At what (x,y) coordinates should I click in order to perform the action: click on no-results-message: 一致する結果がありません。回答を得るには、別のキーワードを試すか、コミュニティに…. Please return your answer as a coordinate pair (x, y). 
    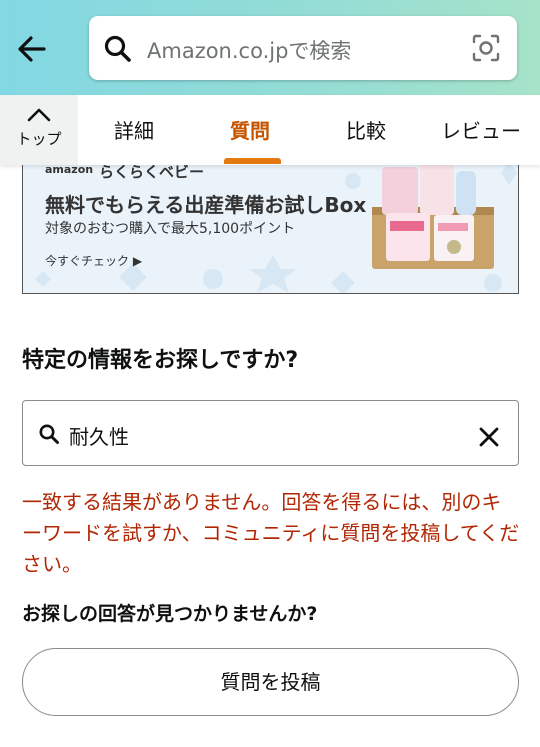
    Looking at the image, I should click on (271, 533).